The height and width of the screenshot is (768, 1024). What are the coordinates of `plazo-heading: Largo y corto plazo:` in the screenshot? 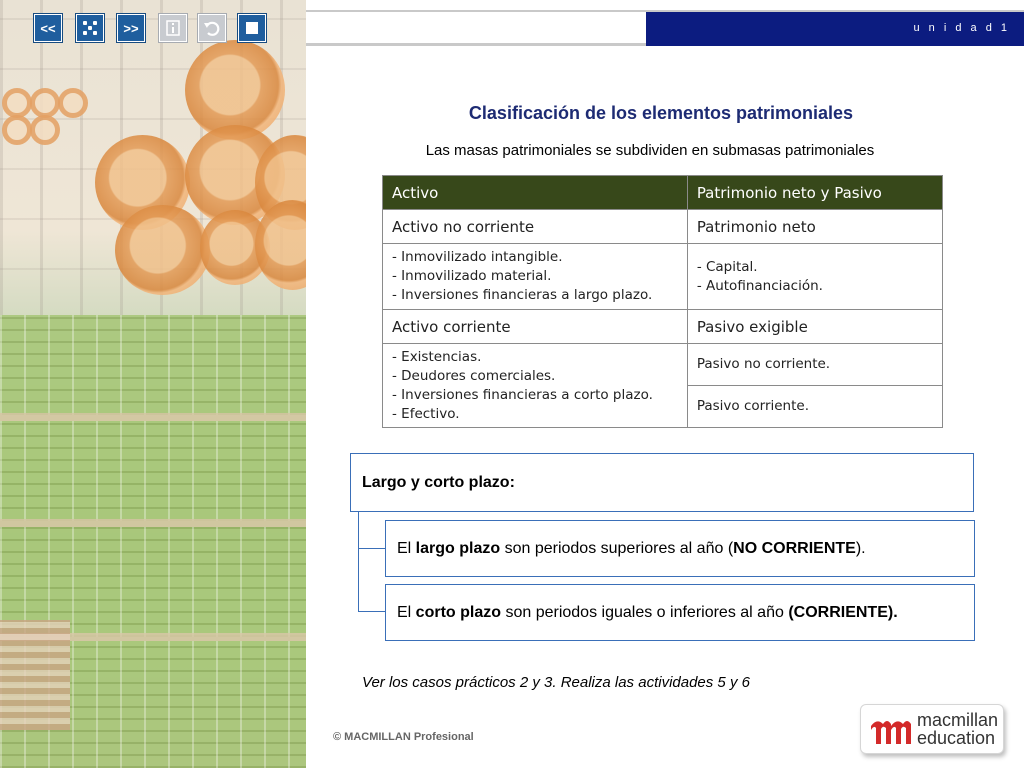 It's located at (438, 482).